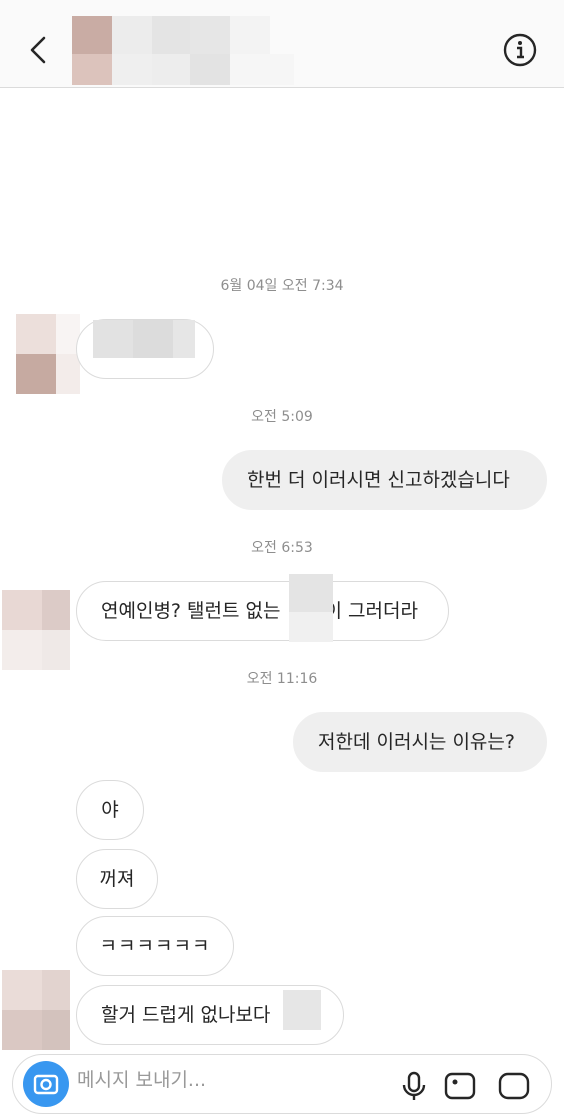  Describe the element at coordinates (40, 50) in the screenshot. I see `chevron-left-icon` at that location.